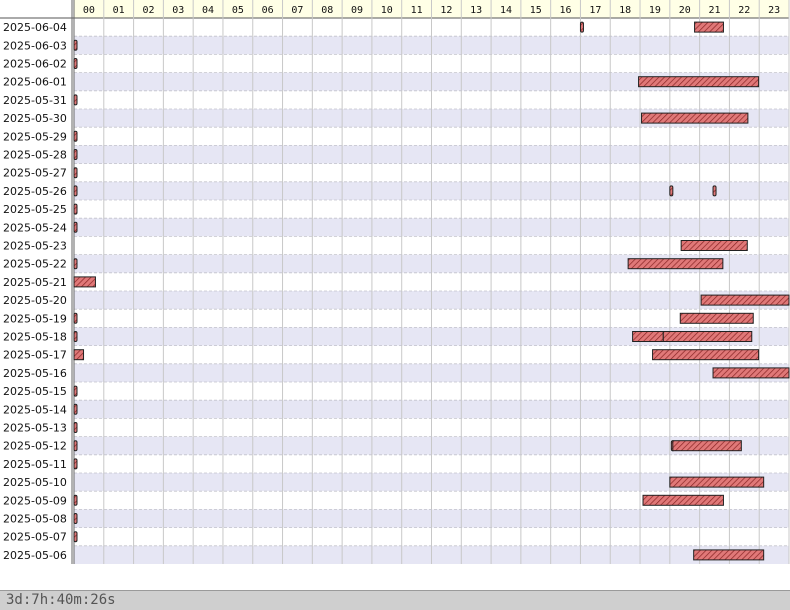 This screenshot has height=610, width=790. I want to click on hour-tick-label: 19, so click(655, 10).